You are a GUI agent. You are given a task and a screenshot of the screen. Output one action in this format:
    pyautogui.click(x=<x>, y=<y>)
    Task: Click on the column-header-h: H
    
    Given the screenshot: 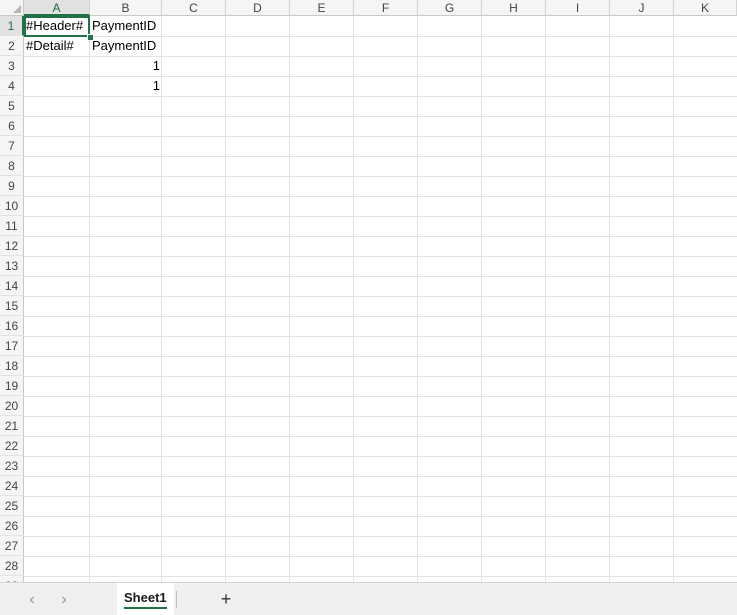 What is the action you would take?
    pyautogui.click(x=514, y=8)
    